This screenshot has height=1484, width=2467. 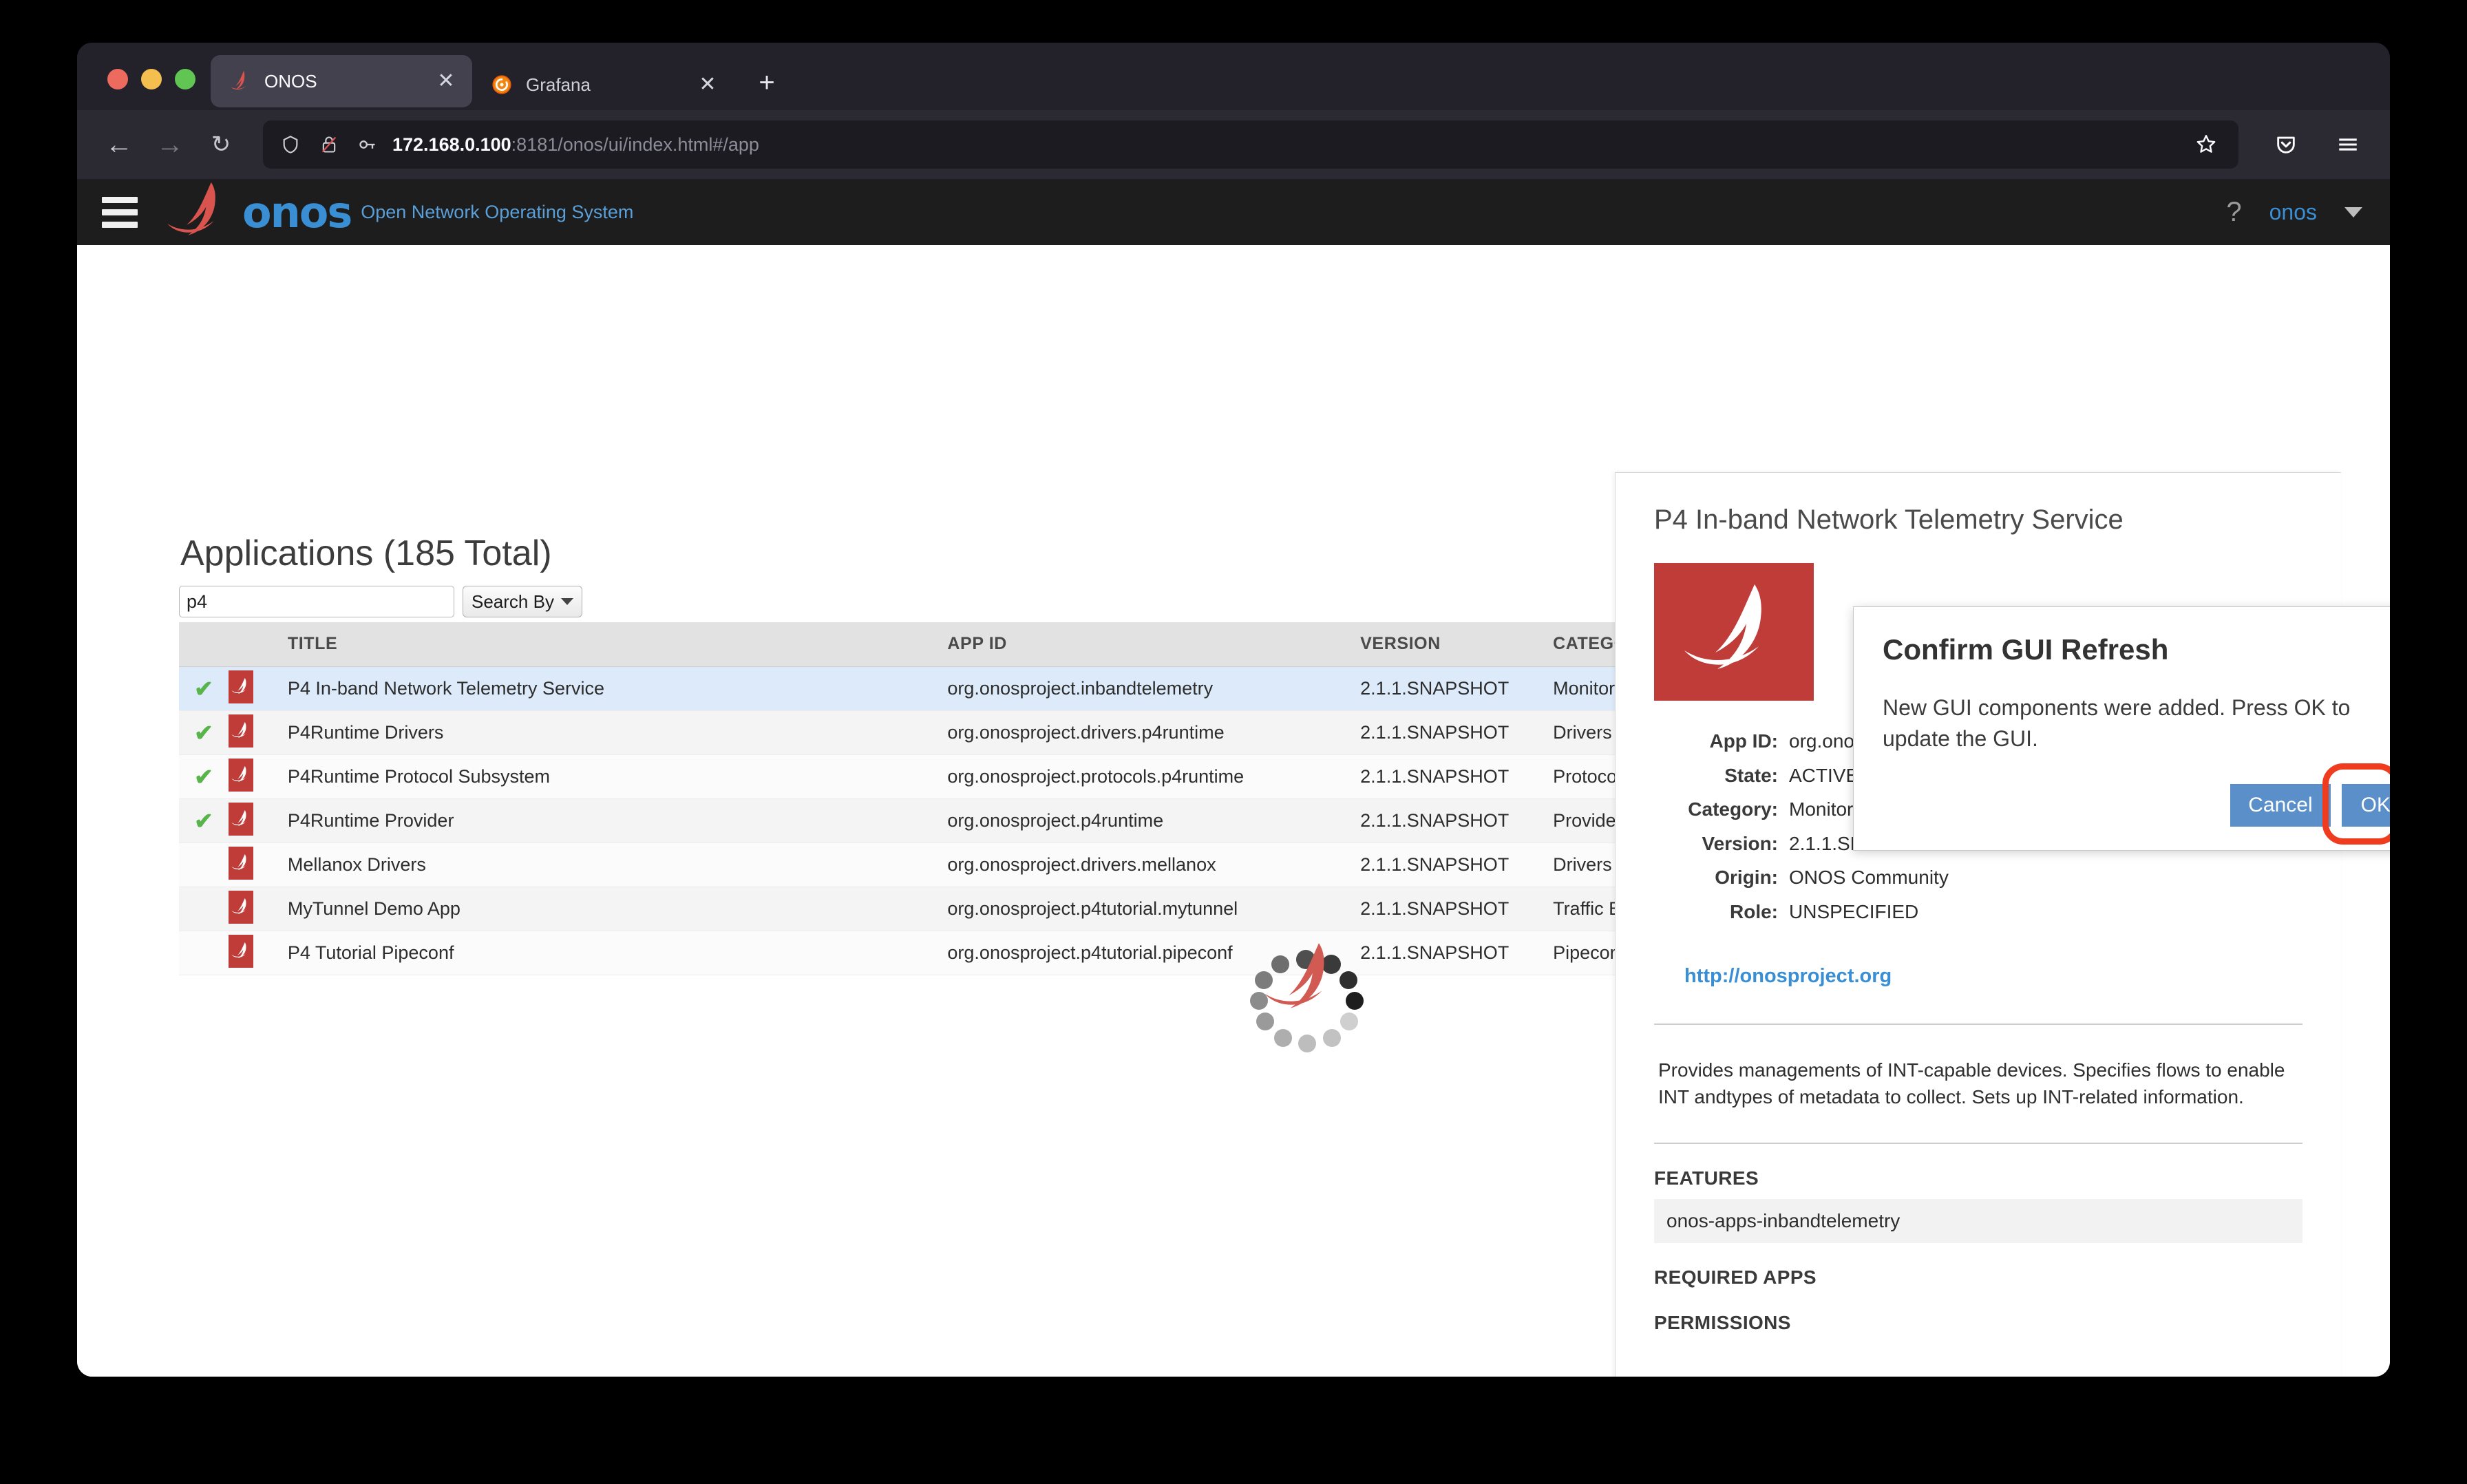 What do you see at coordinates (2314, 144) in the screenshot?
I see `browser-toolbar-right` at bounding box center [2314, 144].